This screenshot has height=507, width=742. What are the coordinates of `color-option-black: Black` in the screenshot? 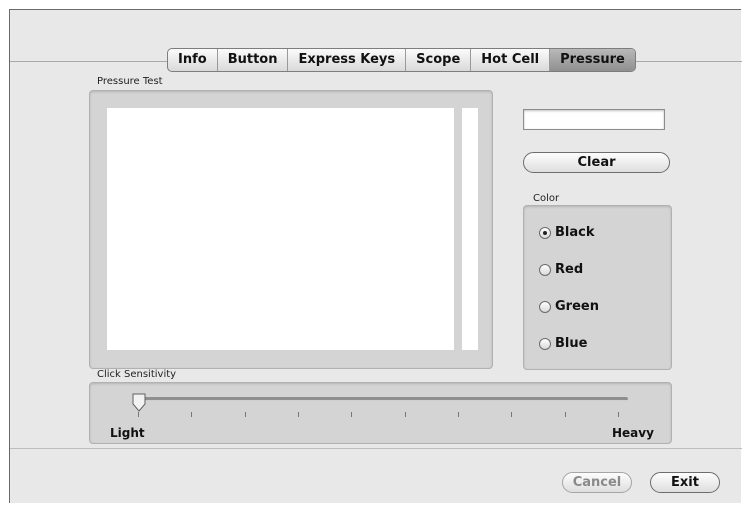 It's located at (567, 232).